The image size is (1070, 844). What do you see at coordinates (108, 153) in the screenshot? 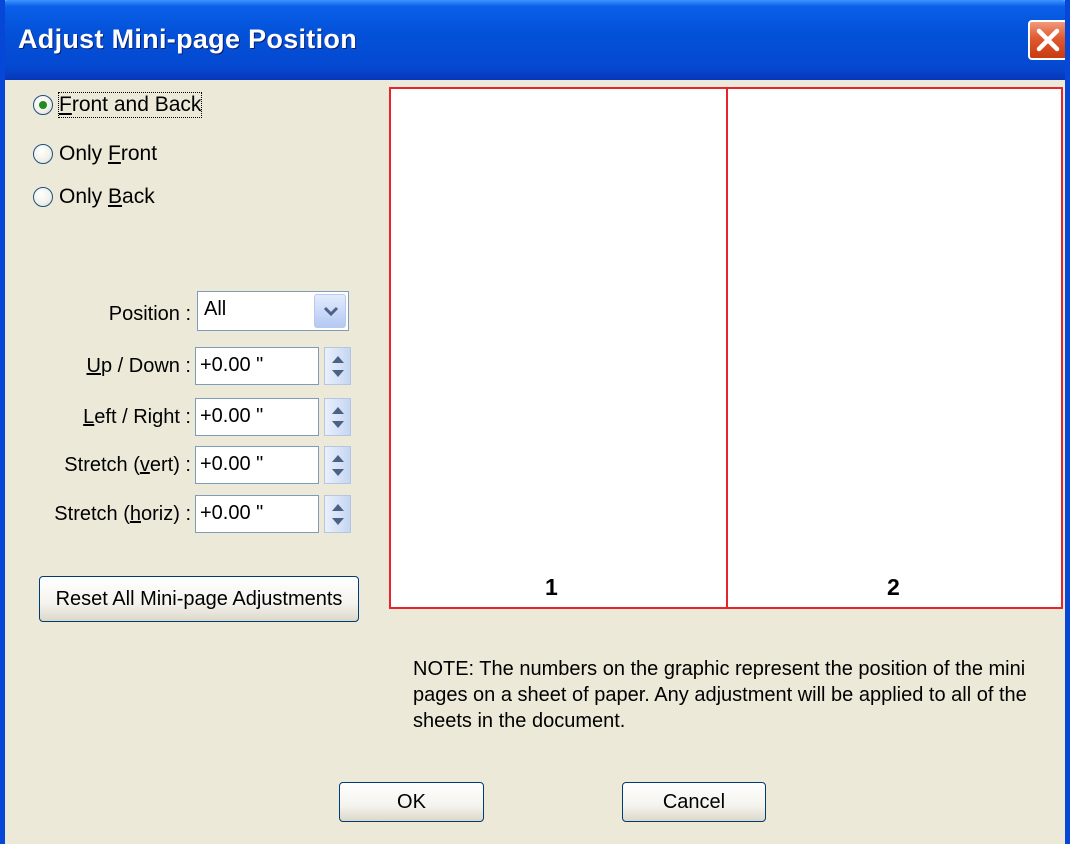
I see `radio-label: Only Front` at bounding box center [108, 153].